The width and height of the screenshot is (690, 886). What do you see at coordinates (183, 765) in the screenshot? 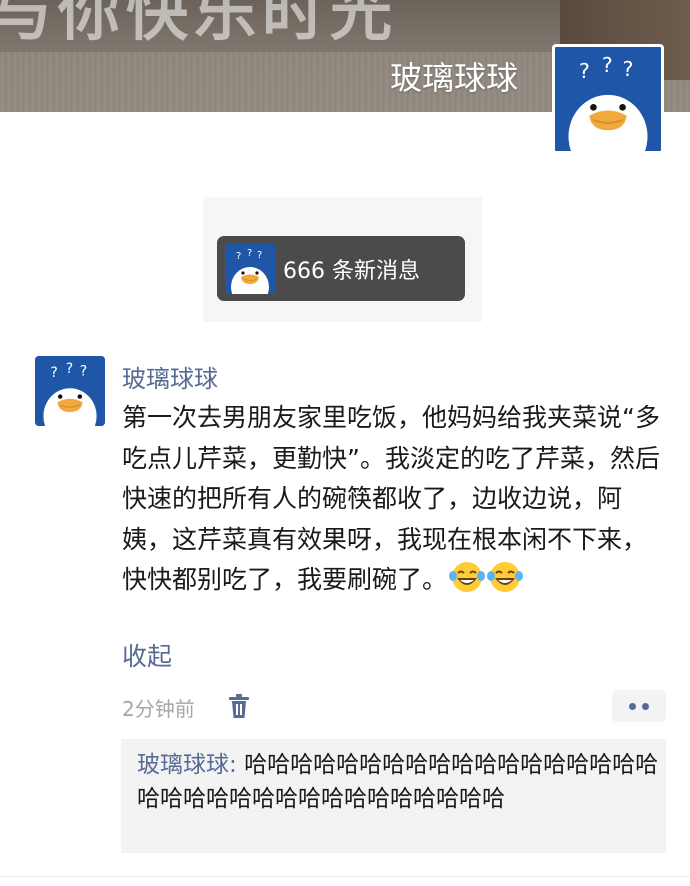
I see `comment-author: 玻璃球球` at bounding box center [183, 765].